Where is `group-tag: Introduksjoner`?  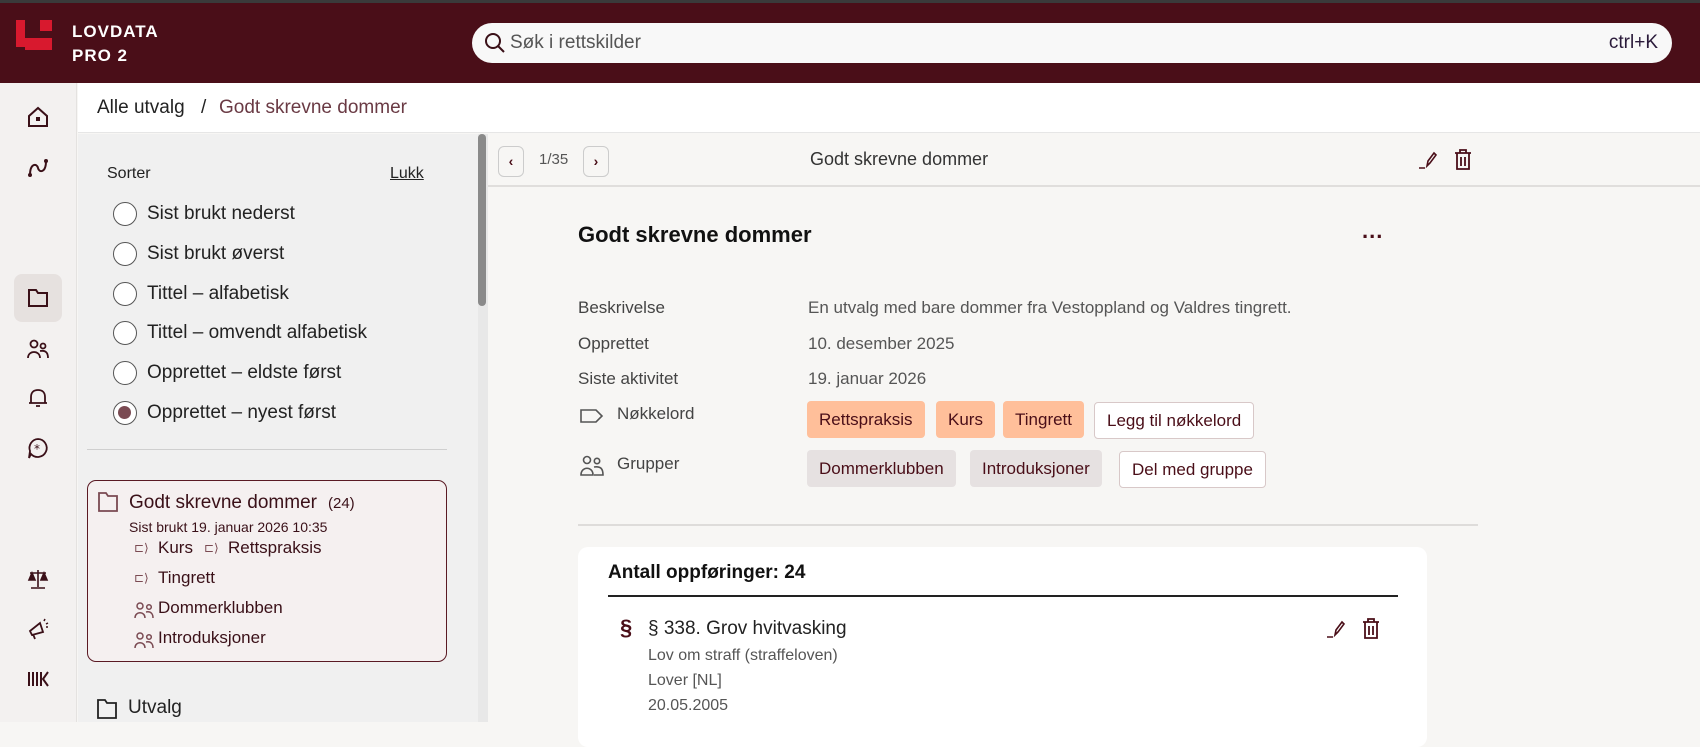 group-tag: Introduksjoner is located at coordinates (212, 637).